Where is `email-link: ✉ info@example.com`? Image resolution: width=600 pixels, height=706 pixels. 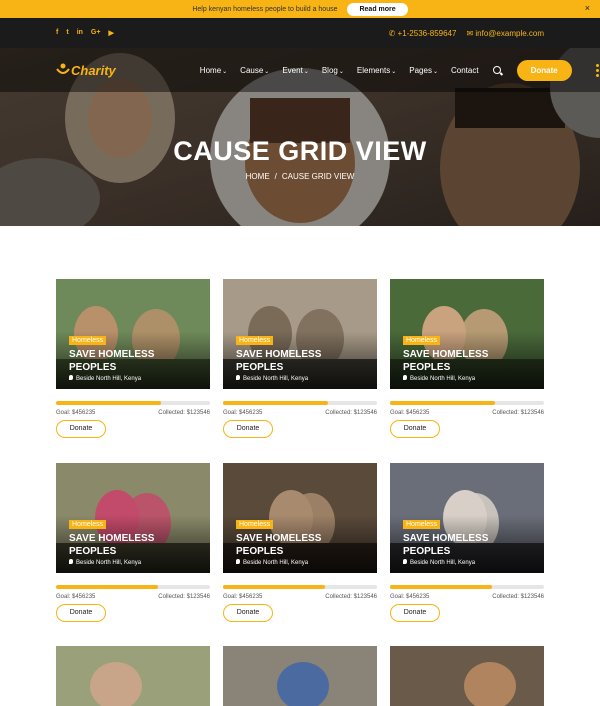
email-link: ✉ info@example.com is located at coordinates (505, 33).